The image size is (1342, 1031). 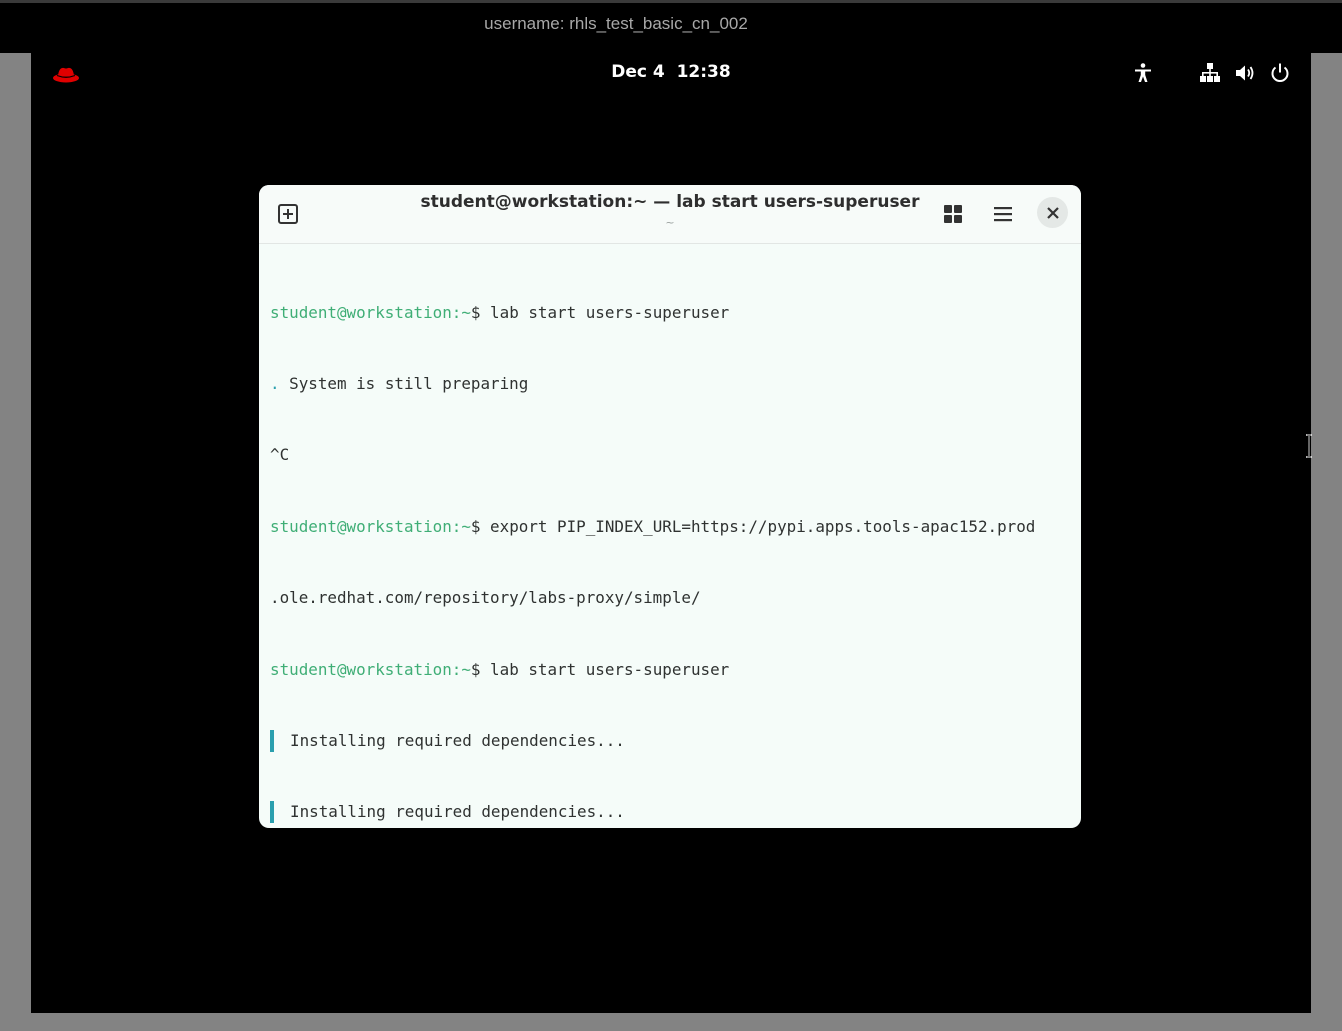 What do you see at coordinates (638, 72) in the screenshot?
I see `clock-date: Dec 4` at bounding box center [638, 72].